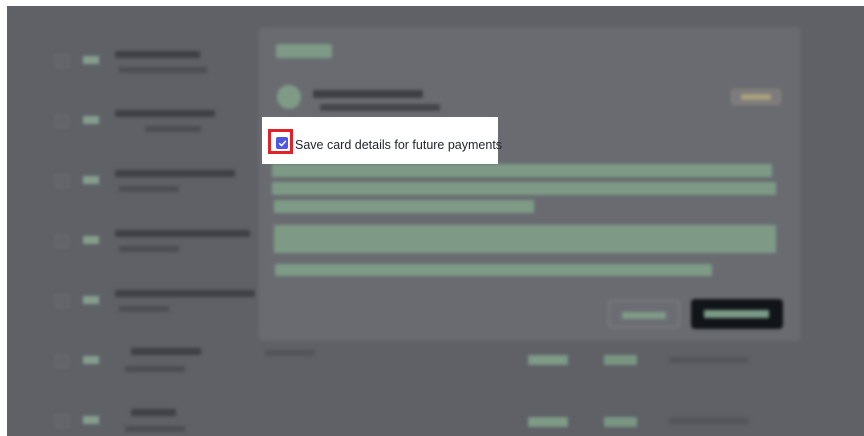  What do you see at coordinates (399, 145) in the screenshot?
I see `save-card-label: Save card details for future payments` at bounding box center [399, 145].